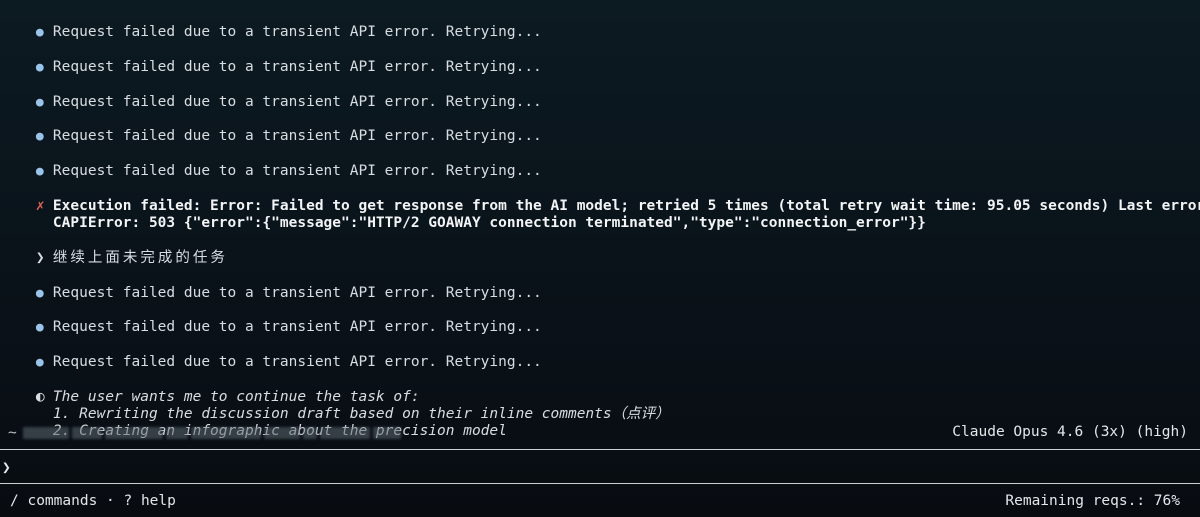 The image size is (1200, 517). I want to click on user-prompt-text: 继续上面未完成的任务, so click(140, 258).